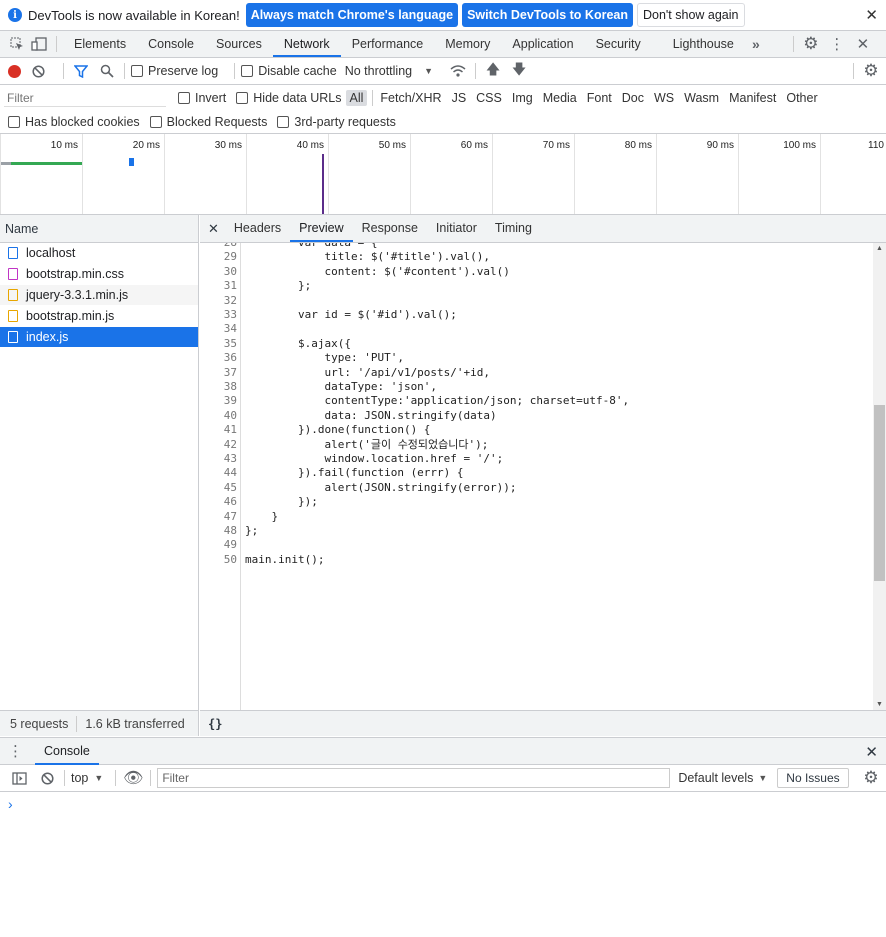  Describe the element at coordinates (79, 778) in the screenshot. I see `context-select: top` at that location.